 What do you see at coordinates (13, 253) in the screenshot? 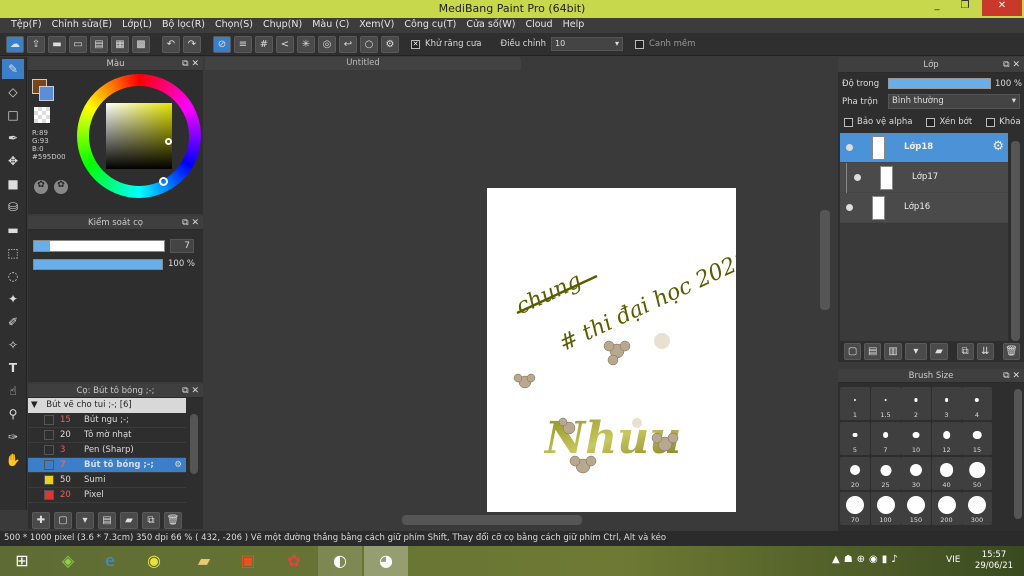
I see `select-rect-tool-icon: ⬚` at bounding box center [13, 253].